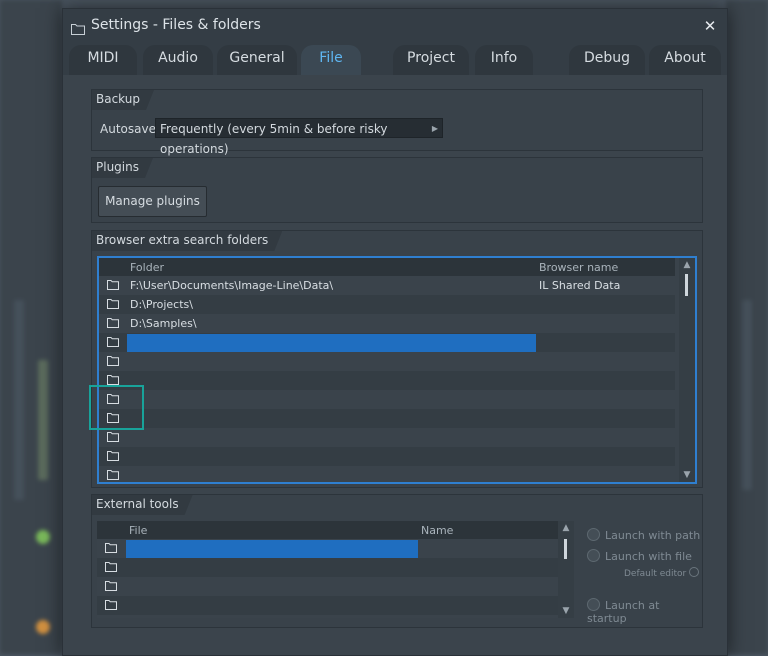  What do you see at coordinates (178, 60) in the screenshot?
I see `tab-audio: Audio` at bounding box center [178, 60].